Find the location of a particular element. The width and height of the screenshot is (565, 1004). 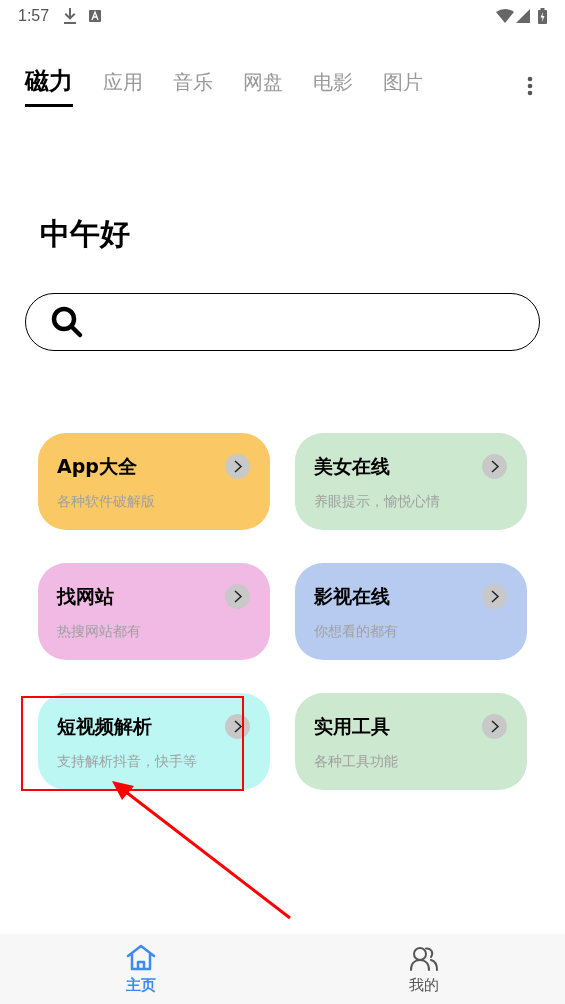

keyboard-icon is located at coordinates (95, 16).